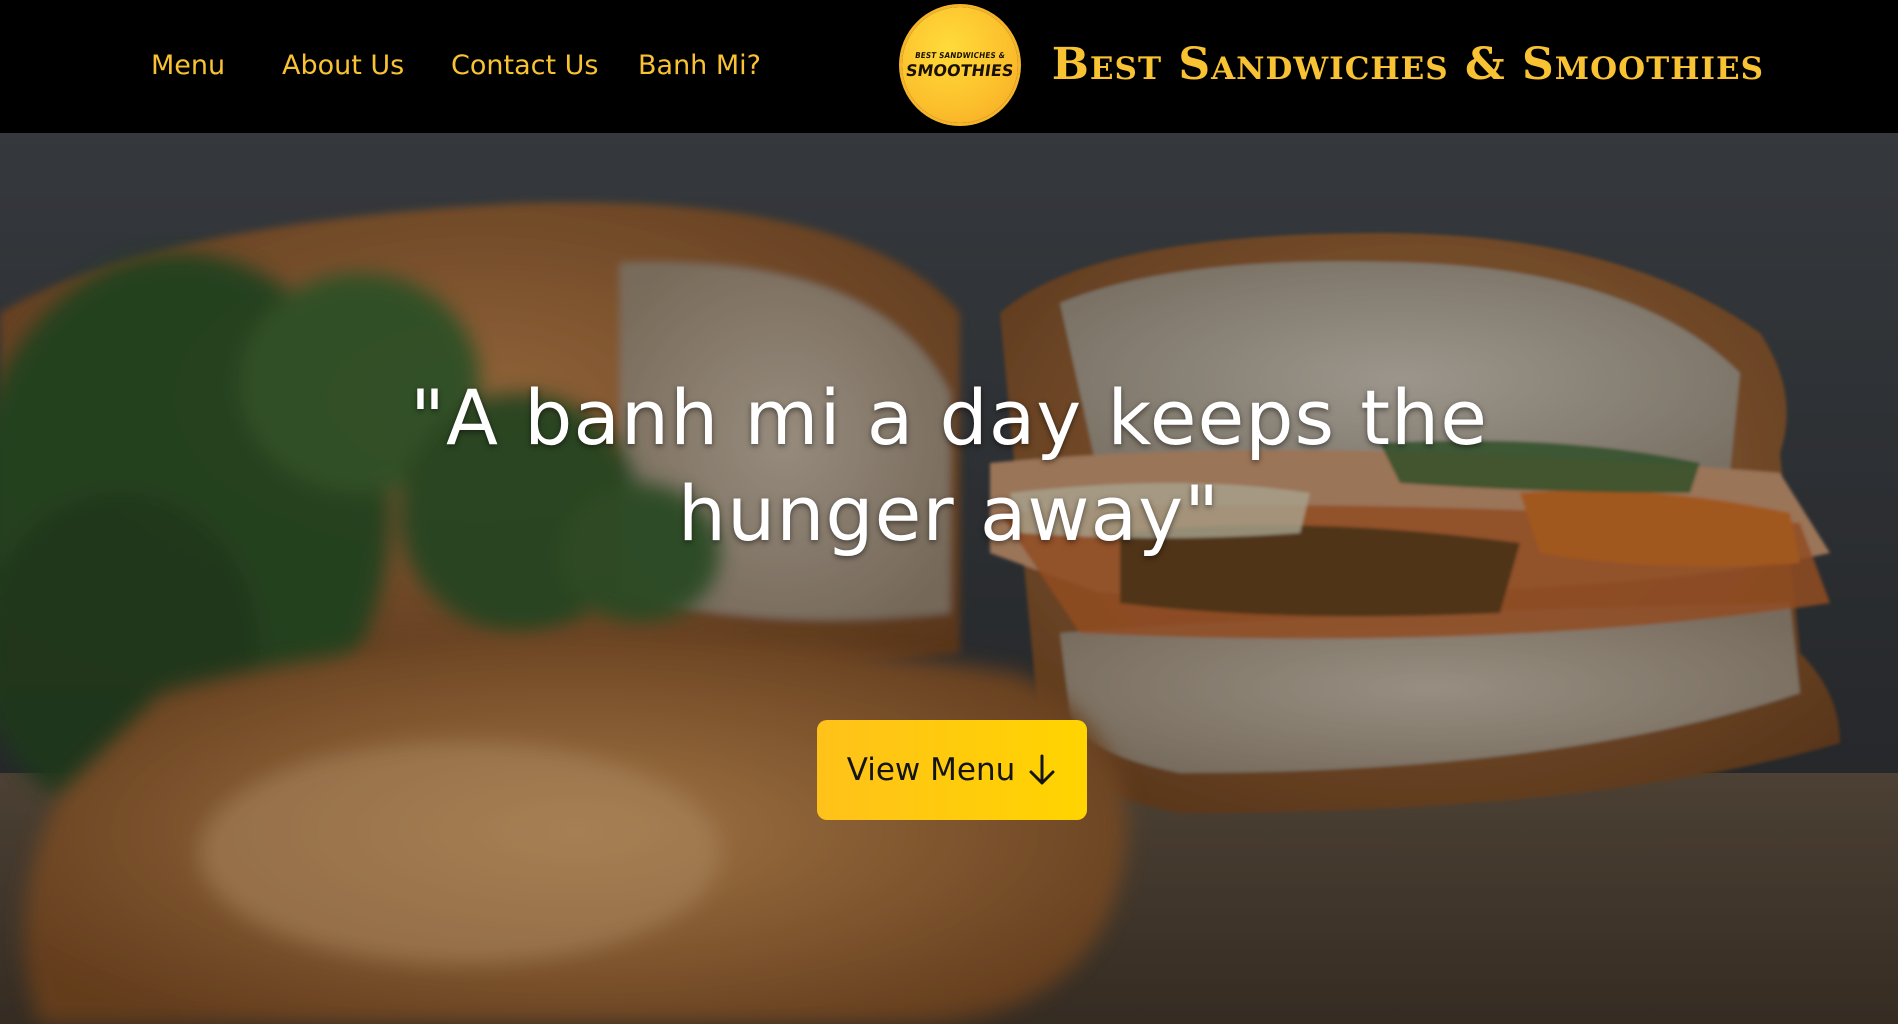 This screenshot has width=1898, height=1024. What do you see at coordinates (188, 66) in the screenshot?
I see `nav-link-menu: Menu` at bounding box center [188, 66].